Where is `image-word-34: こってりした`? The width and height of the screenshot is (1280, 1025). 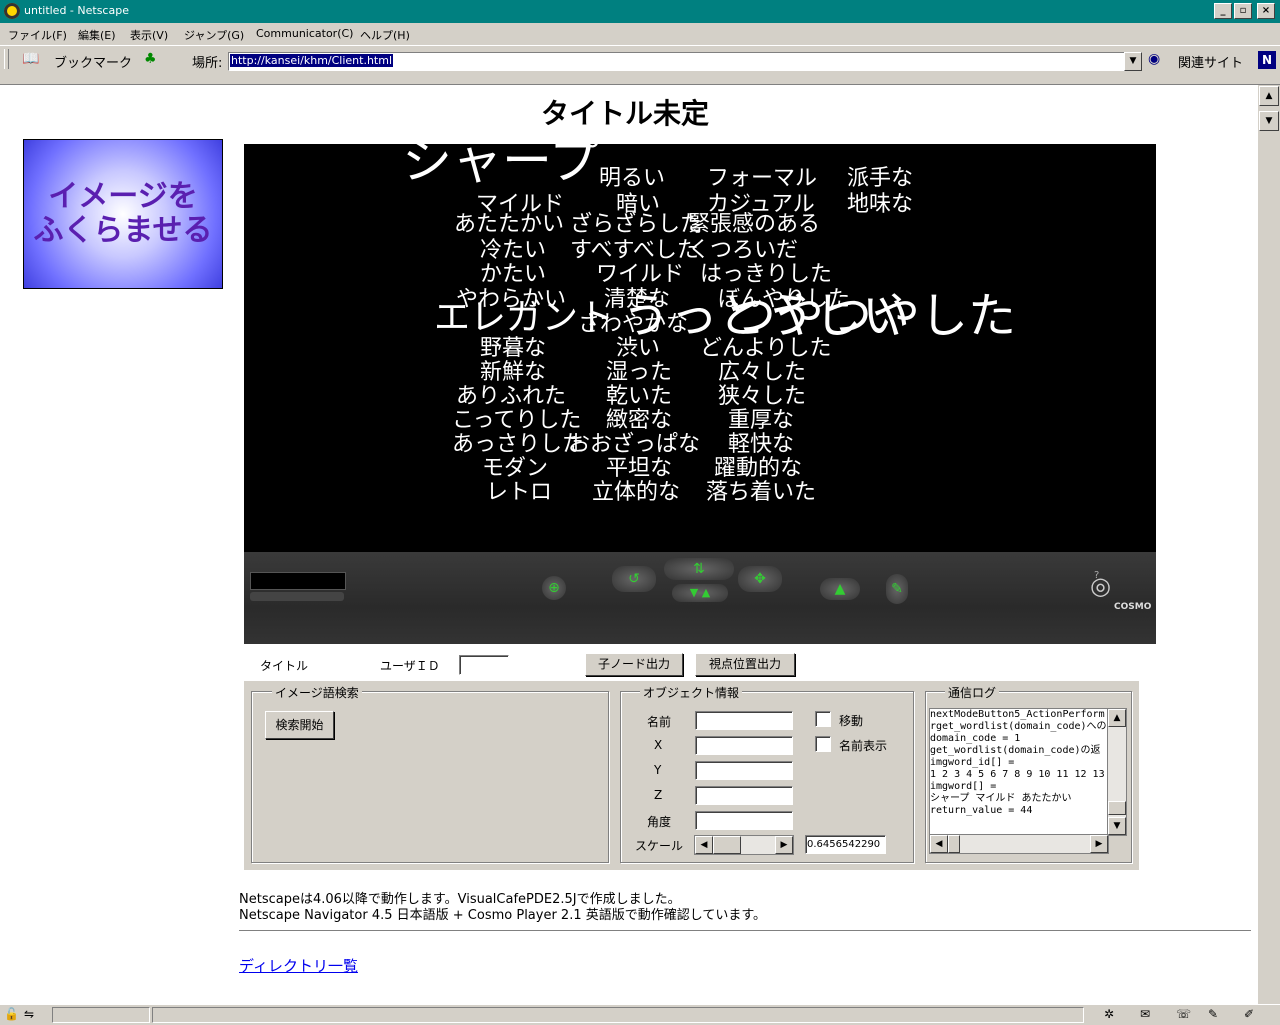 image-word-34: こってりした is located at coordinates (516, 421).